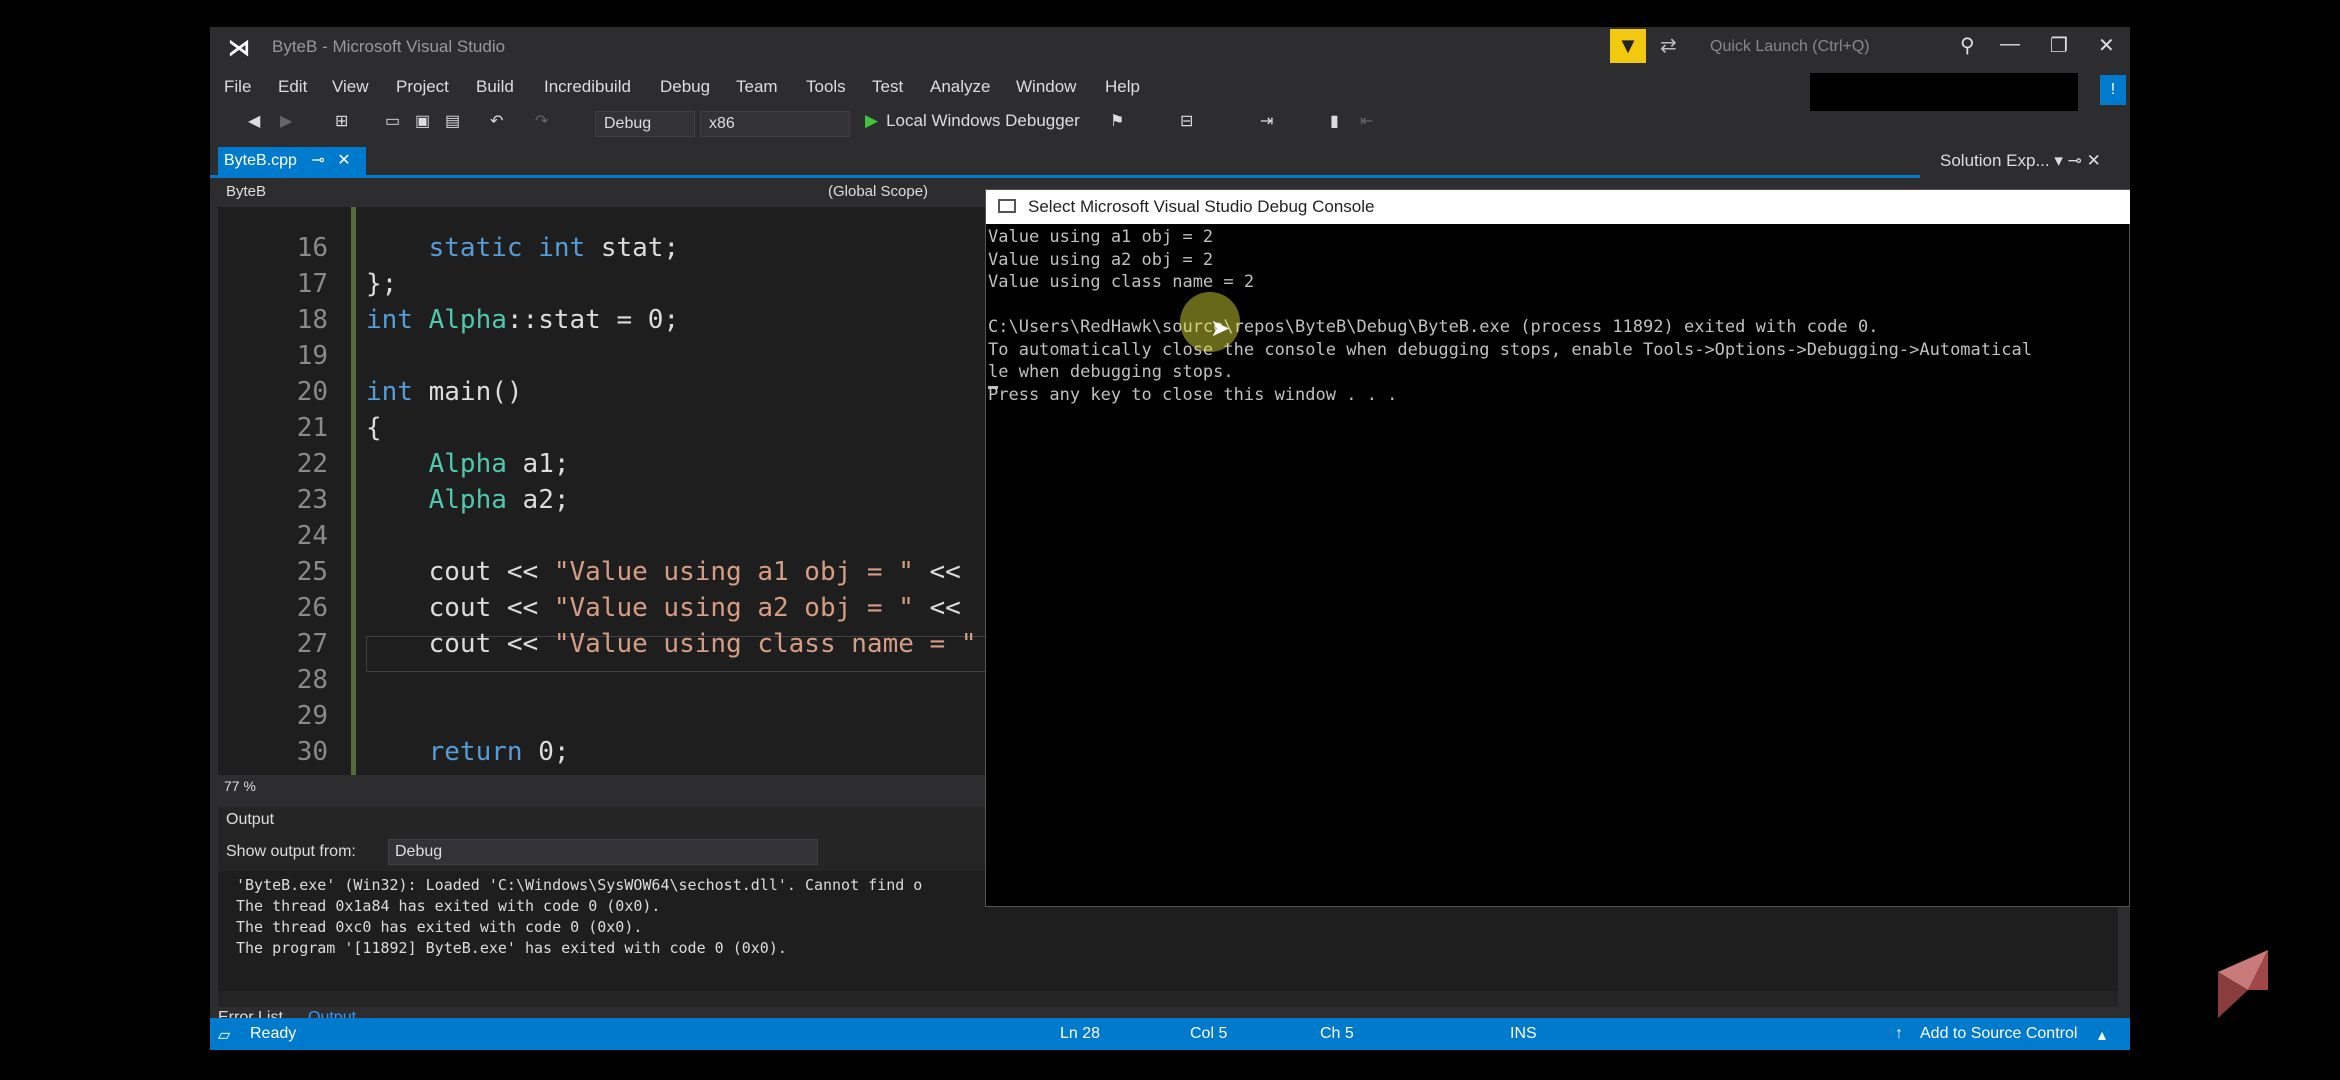  What do you see at coordinates (1815, 47) in the screenshot?
I see `quick-launch-input: Quick Launch (Ctrl+Q)` at bounding box center [1815, 47].